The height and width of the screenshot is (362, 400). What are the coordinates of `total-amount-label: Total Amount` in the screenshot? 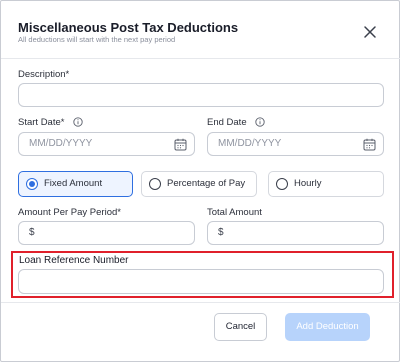 It's located at (234, 212).